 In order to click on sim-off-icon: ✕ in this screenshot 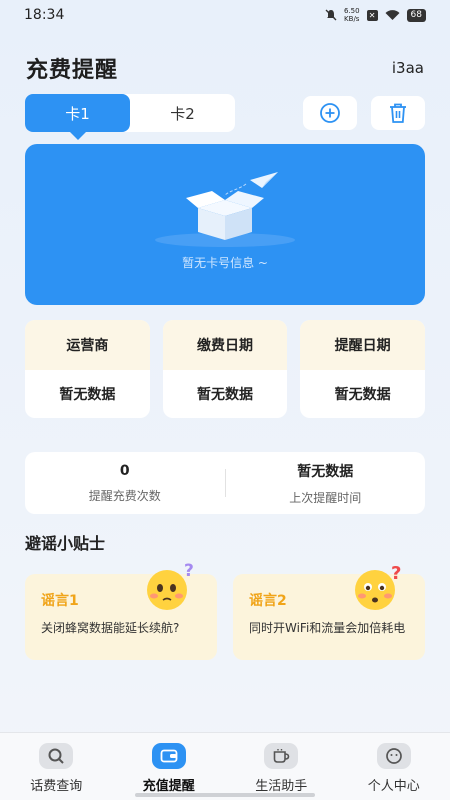, I will do `click(372, 15)`.